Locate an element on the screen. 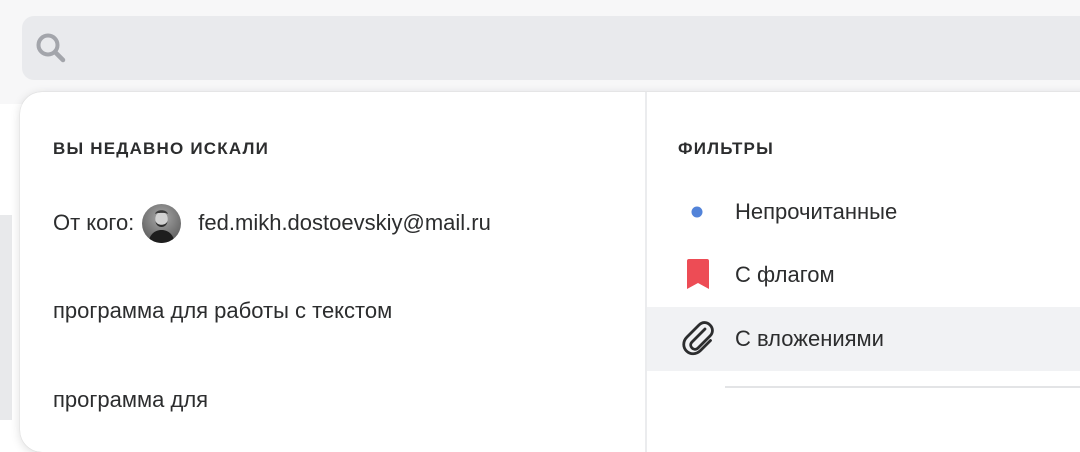  recent-search-query: программа для работы с текстом is located at coordinates (223, 310).